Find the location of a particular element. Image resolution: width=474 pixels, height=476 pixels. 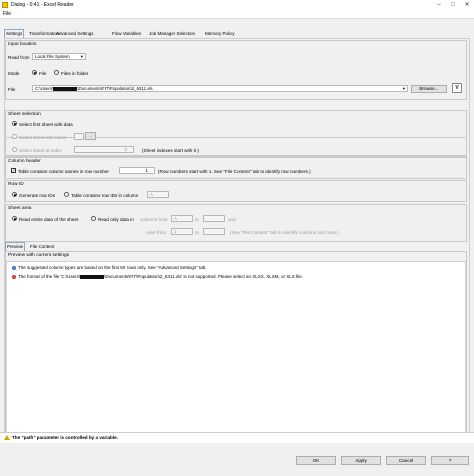

warning-icon is located at coordinates (7, 437).